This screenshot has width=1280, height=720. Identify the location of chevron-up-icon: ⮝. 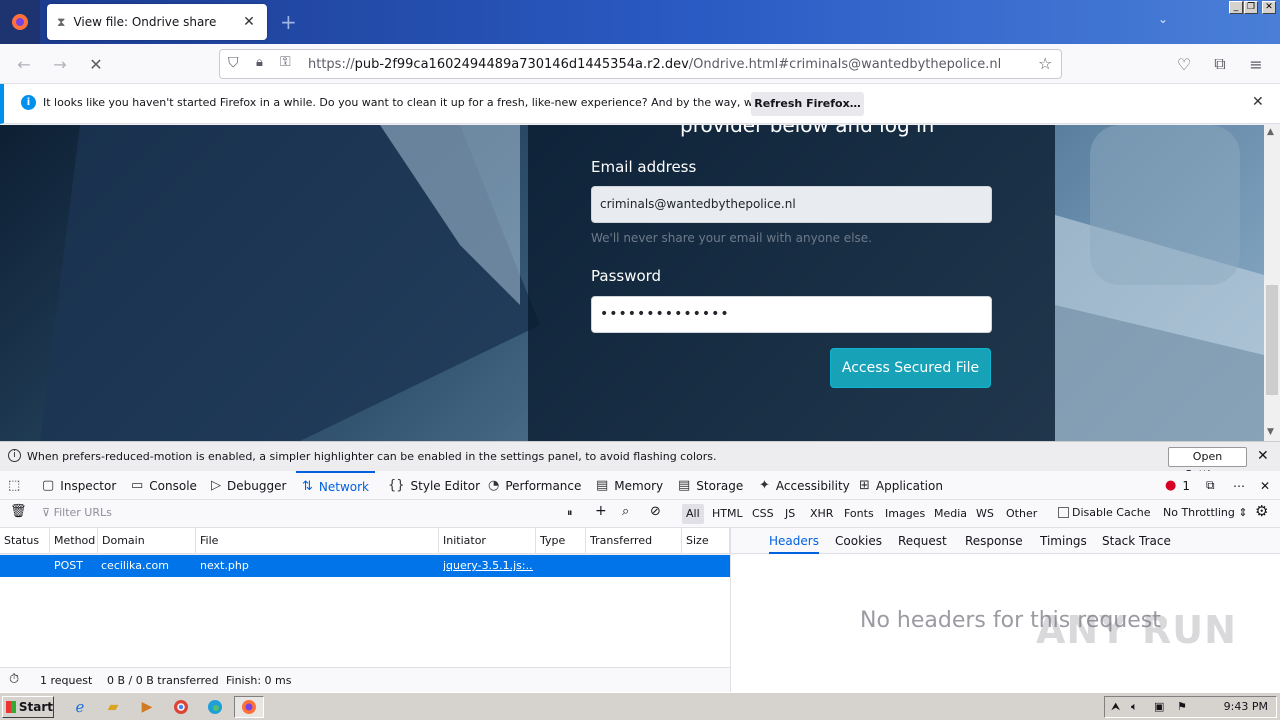
(1115, 707).